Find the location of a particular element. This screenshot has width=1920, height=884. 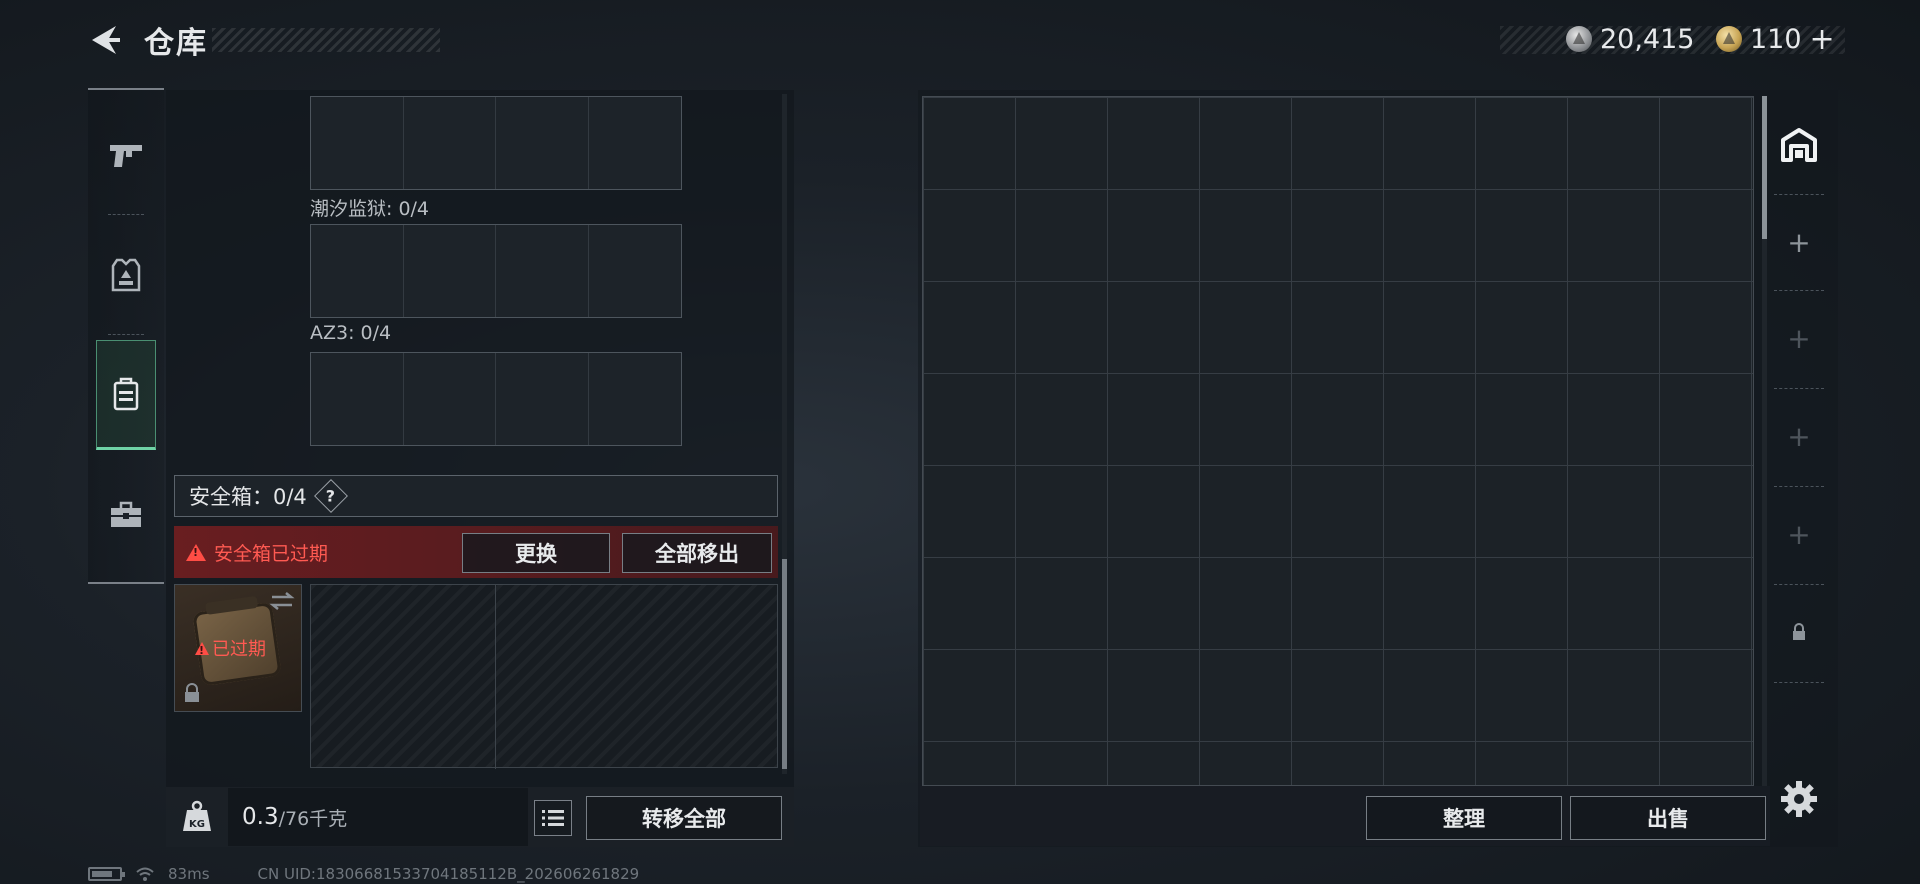

slot-grid-top is located at coordinates (496, 143).